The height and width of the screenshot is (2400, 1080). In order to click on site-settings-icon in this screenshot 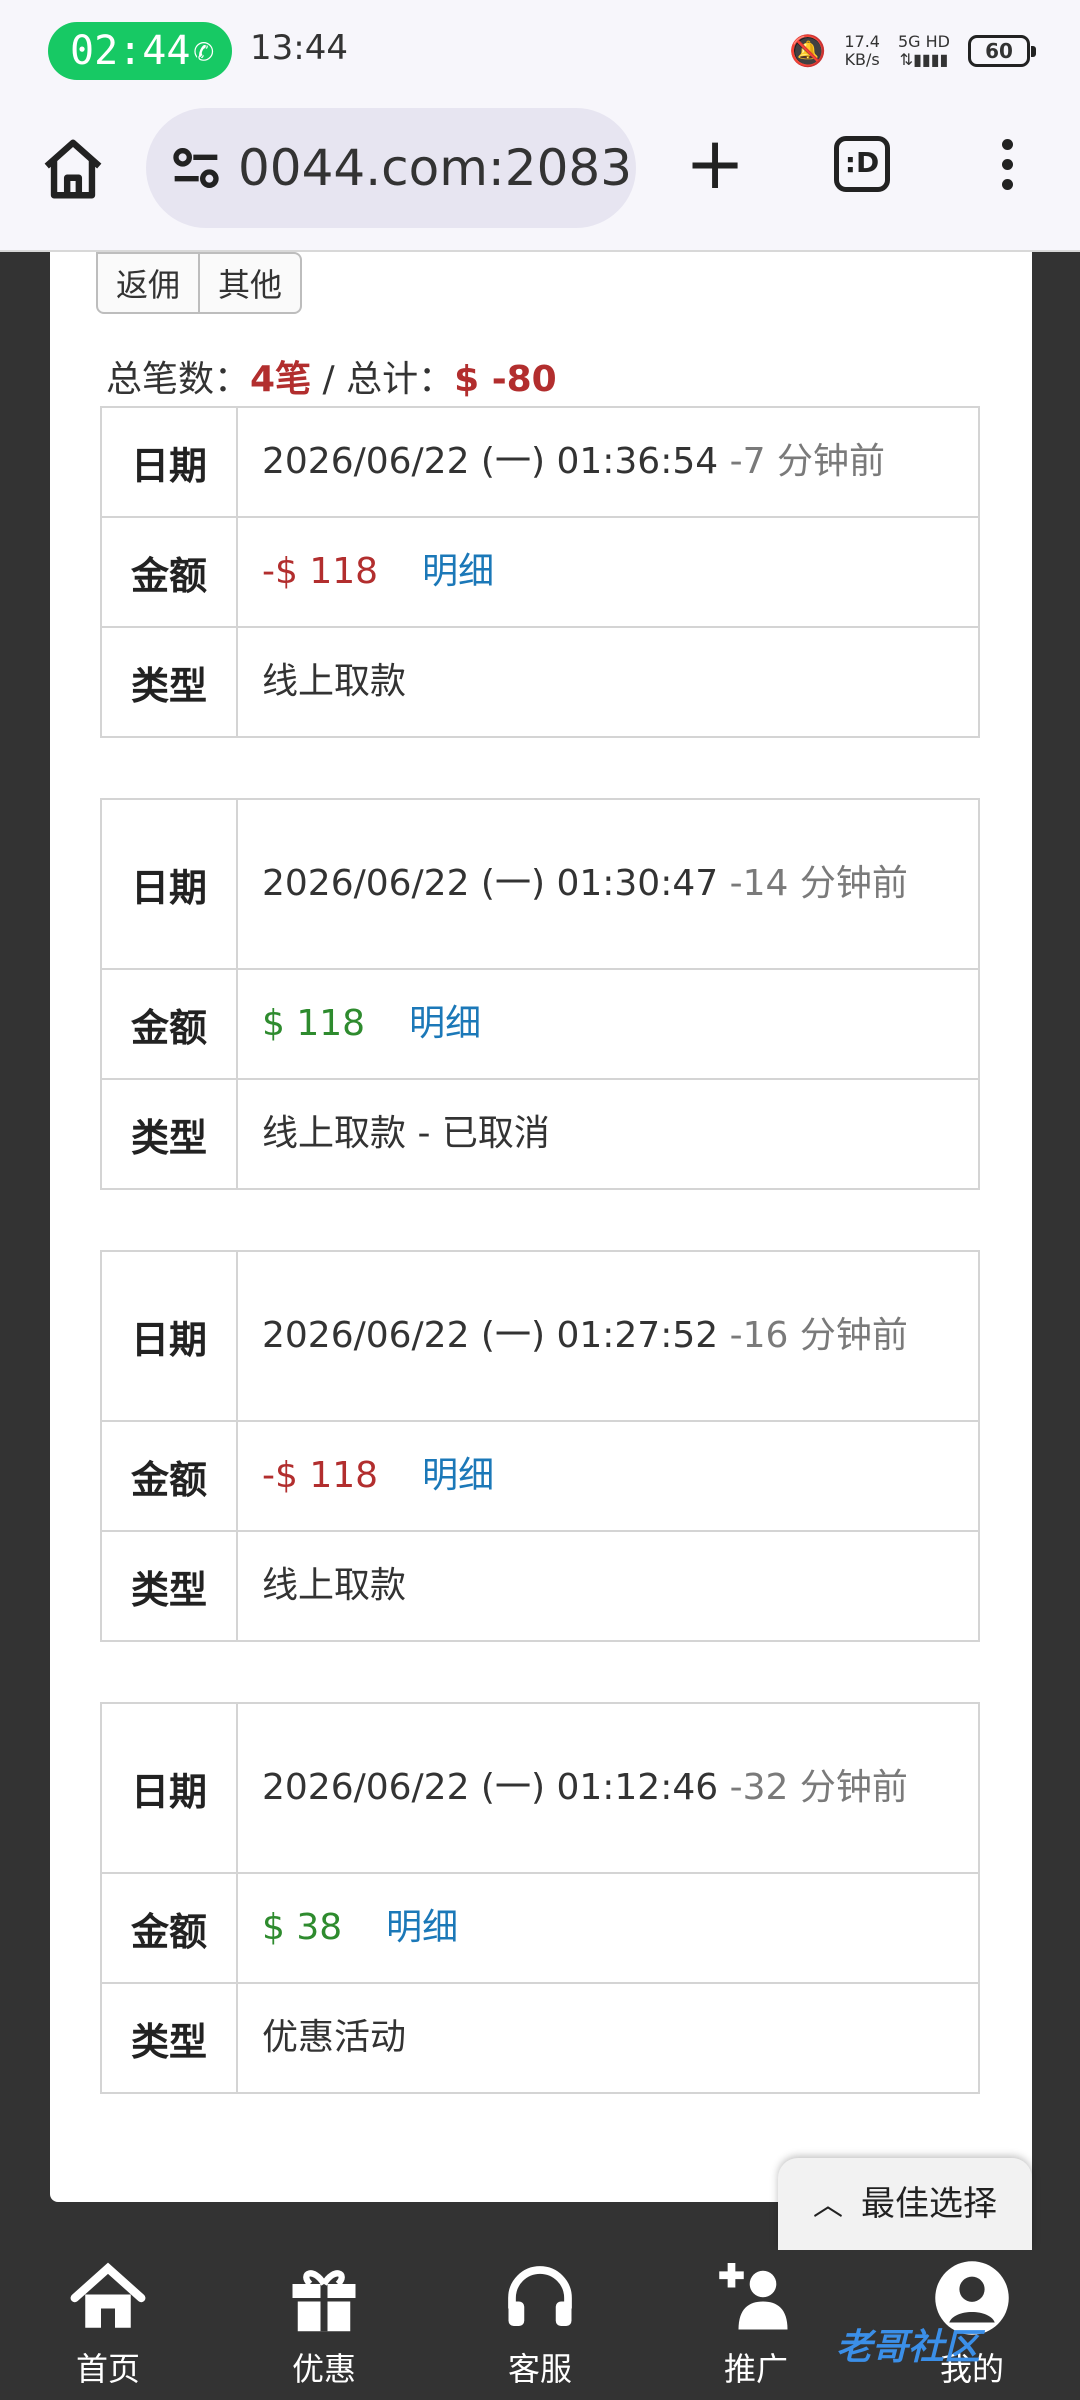, I will do `click(196, 168)`.